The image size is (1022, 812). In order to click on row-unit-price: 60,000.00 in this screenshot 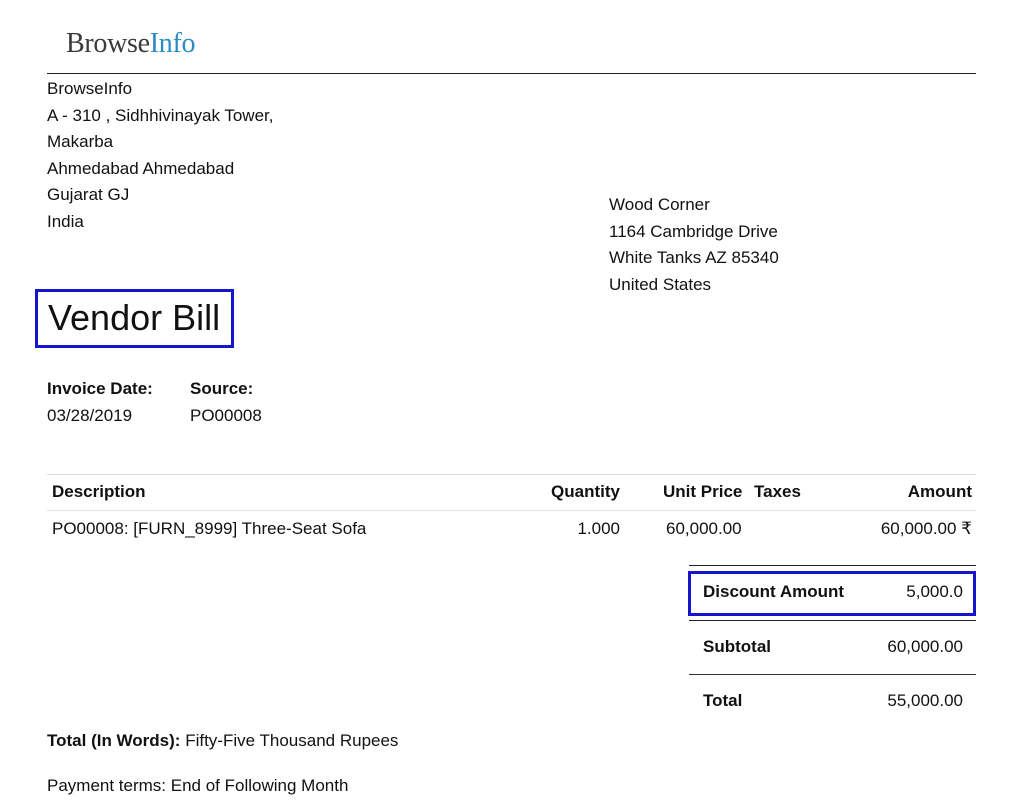, I will do `click(704, 528)`.